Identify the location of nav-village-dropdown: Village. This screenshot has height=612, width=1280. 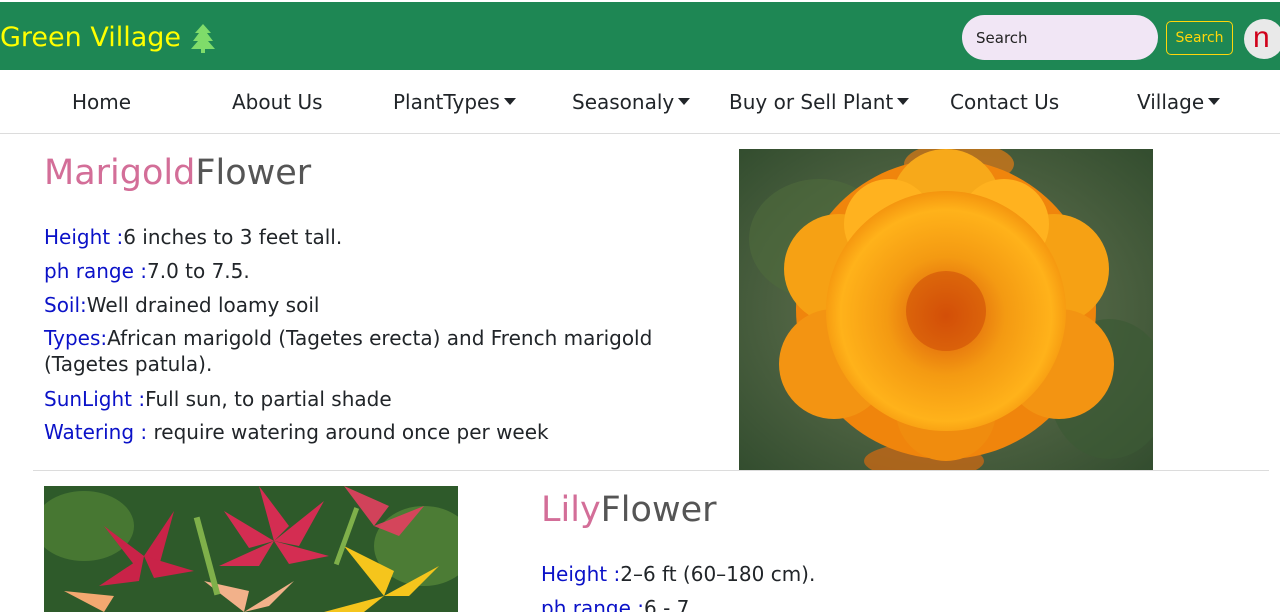
(1179, 102).